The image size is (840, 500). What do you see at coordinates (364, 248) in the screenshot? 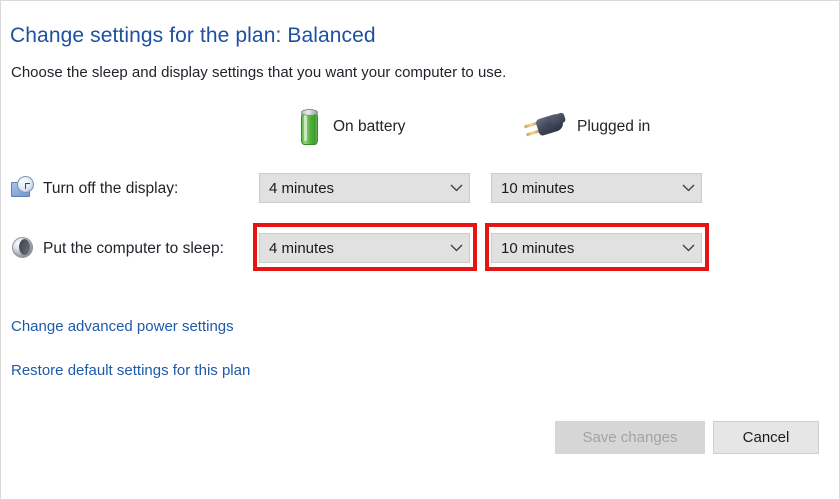
I see `dropdown-put-computer-to-sleep-on-battery: 4 minutes` at bounding box center [364, 248].